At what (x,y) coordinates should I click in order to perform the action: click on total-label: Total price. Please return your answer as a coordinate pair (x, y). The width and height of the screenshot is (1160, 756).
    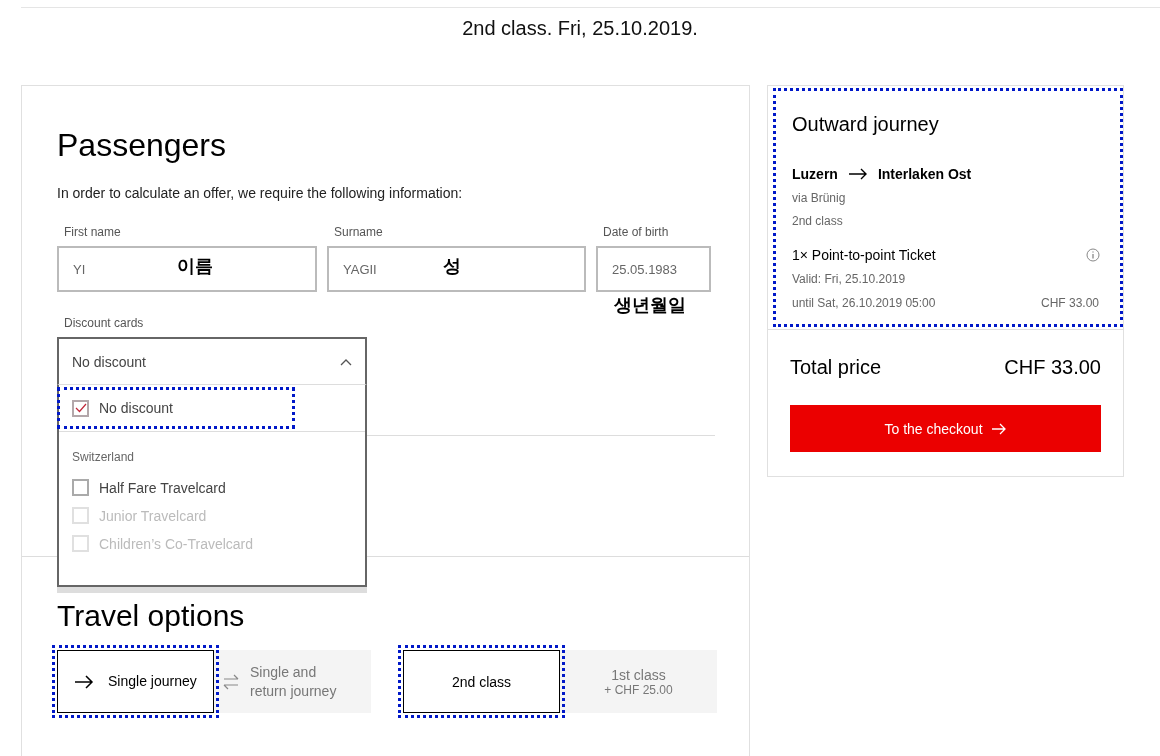
    Looking at the image, I should click on (836, 367).